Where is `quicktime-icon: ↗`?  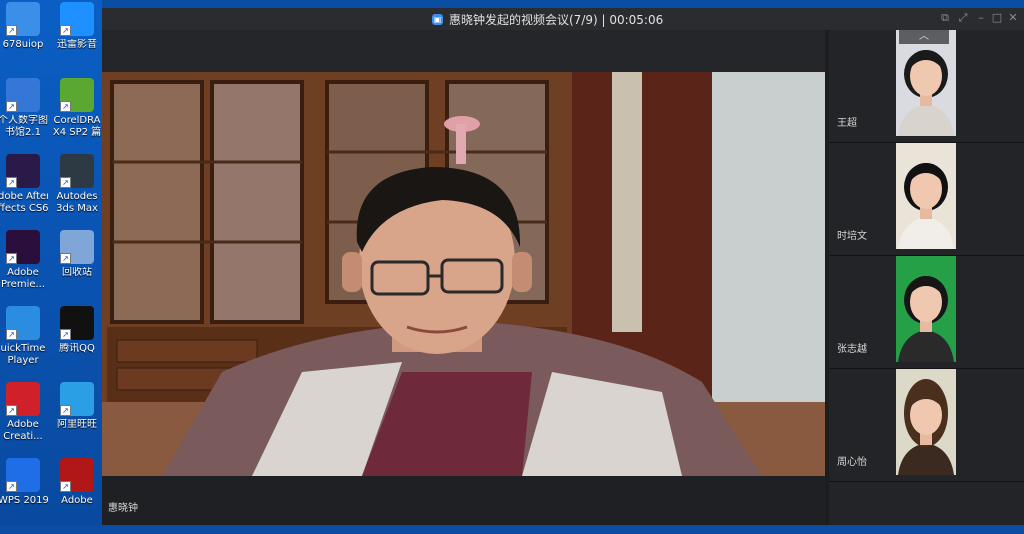 quicktime-icon: ↗ is located at coordinates (23, 323).